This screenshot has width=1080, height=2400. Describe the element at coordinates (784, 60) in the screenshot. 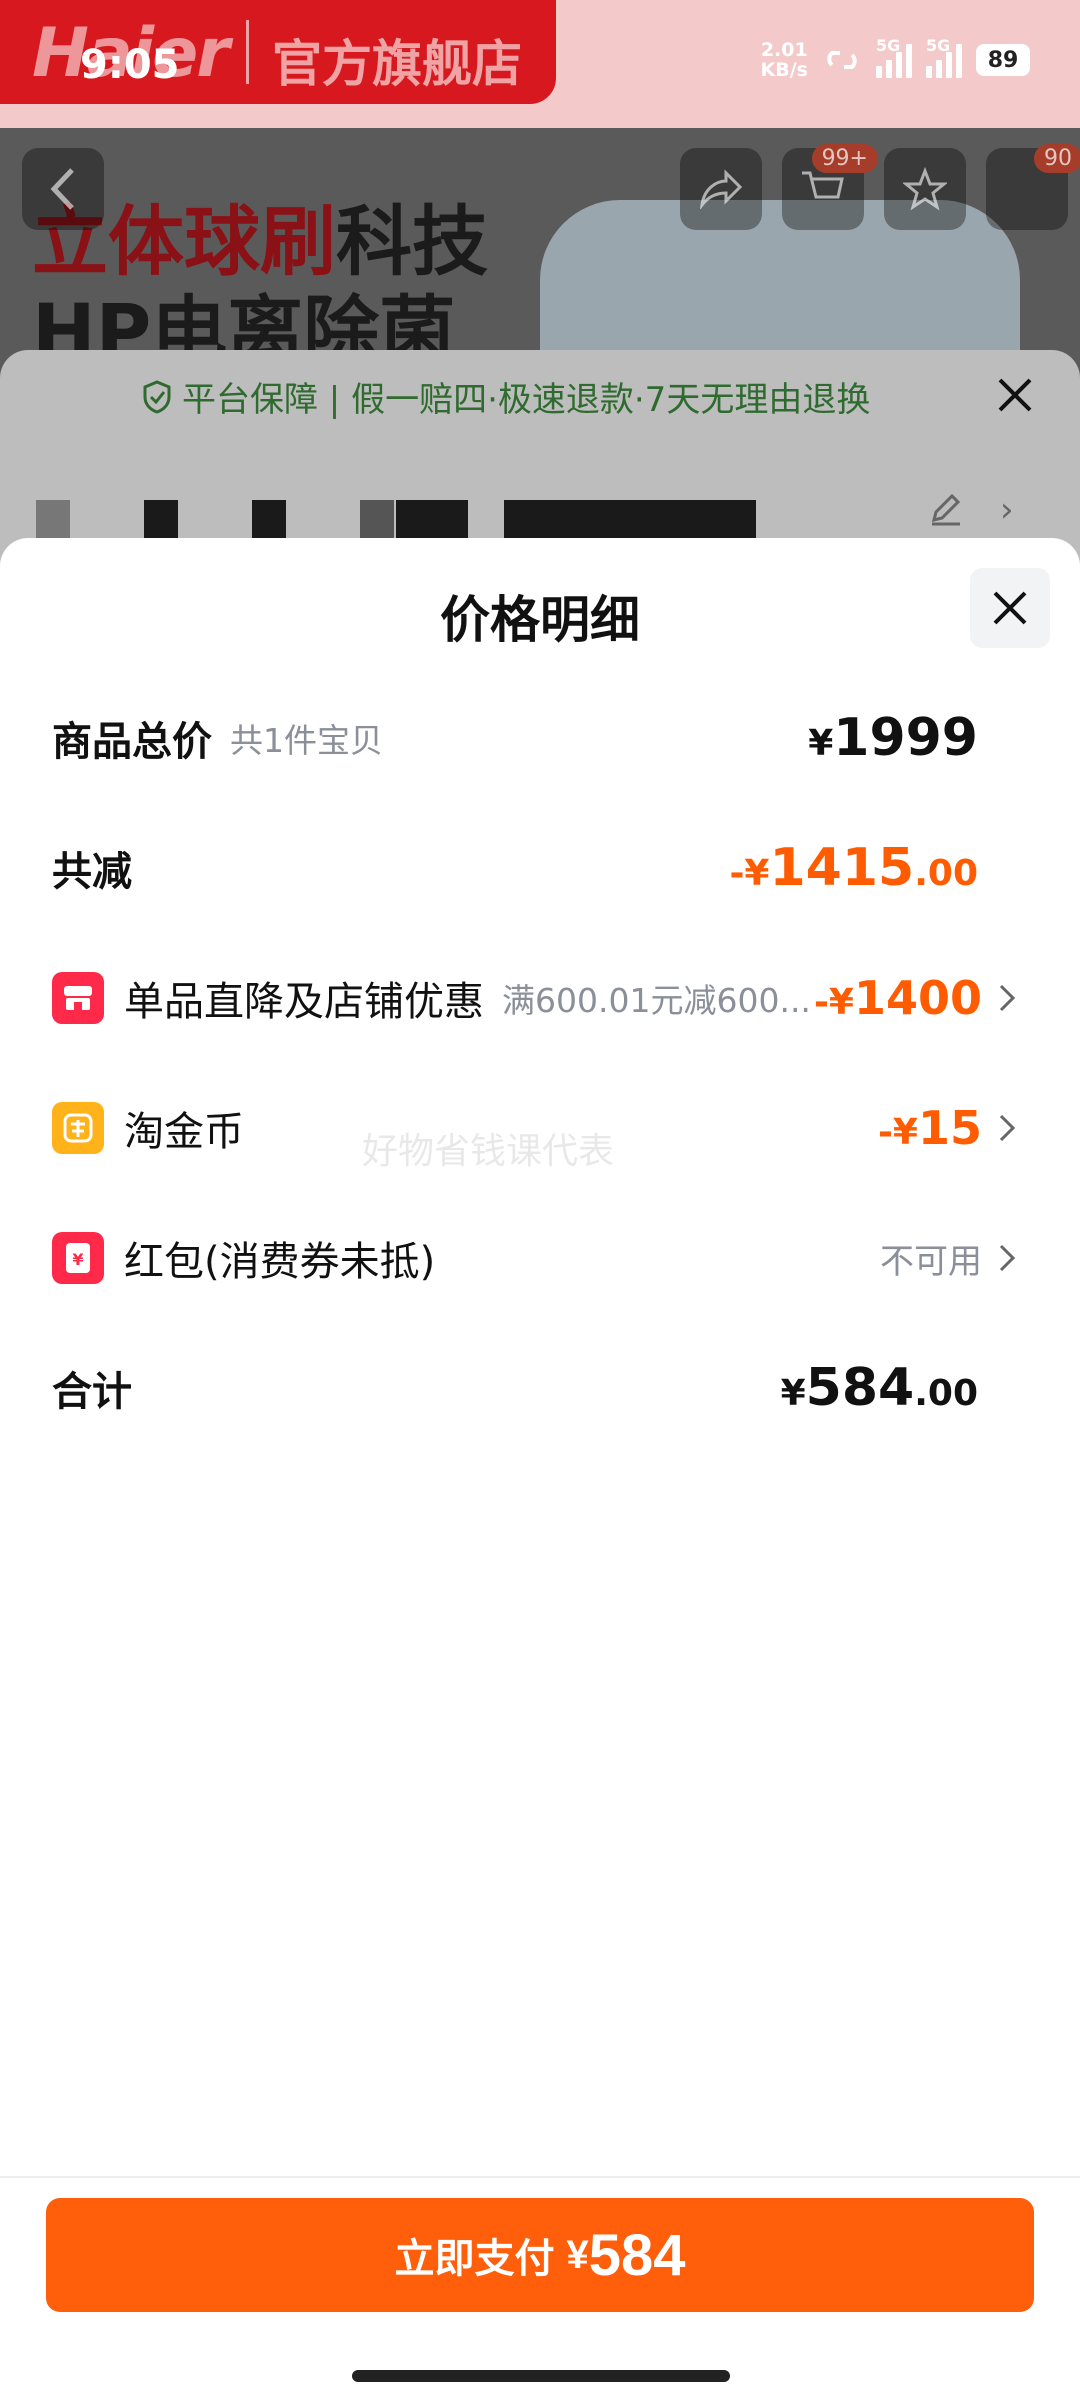

I see `network-speed: 2.01 KB/s` at that location.